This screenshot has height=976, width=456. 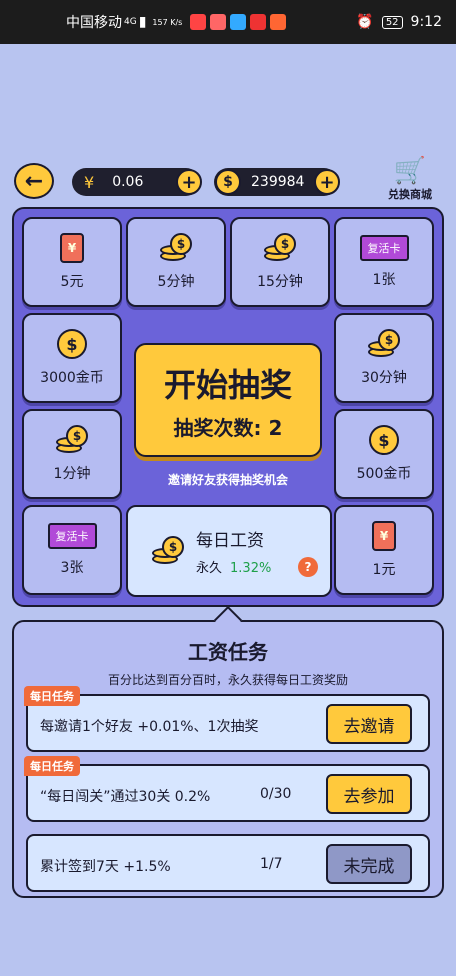 What do you see at coordinates (384, 262) in the screenshot?
I see `prize-cell: 复活卡 1张` at bounding box center [384, 262].